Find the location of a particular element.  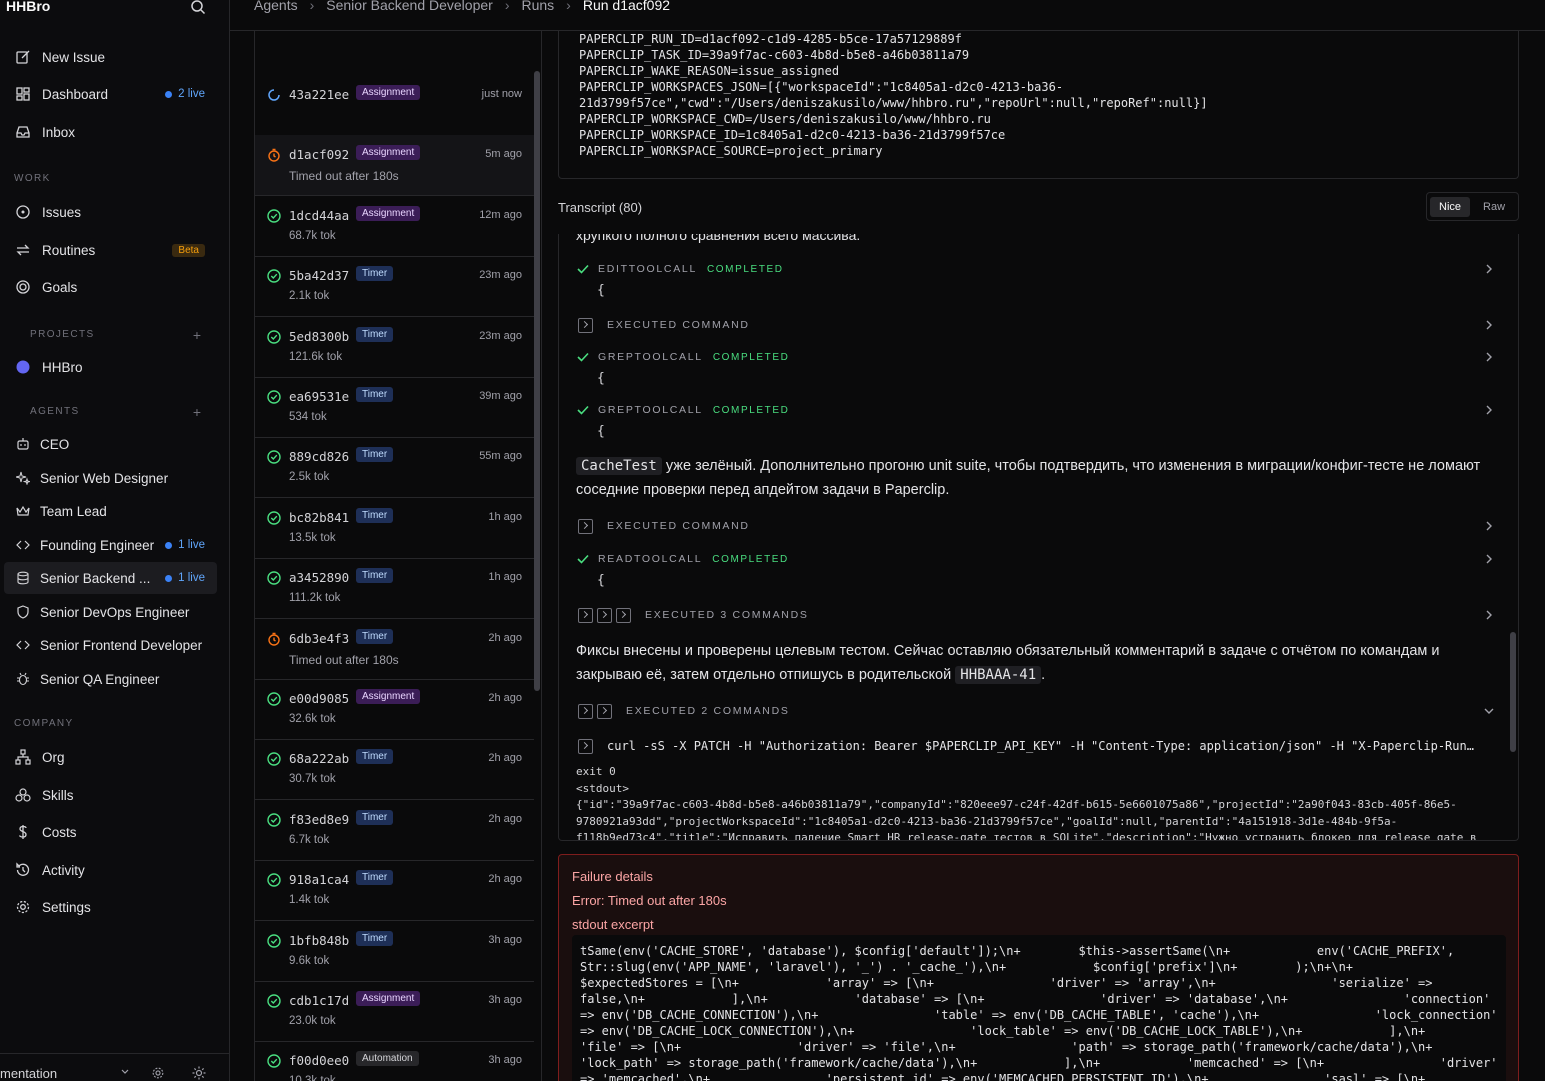

command-row-expanded: EXECUTED 2 COMMANDS is located at coordinates (1037, 711).